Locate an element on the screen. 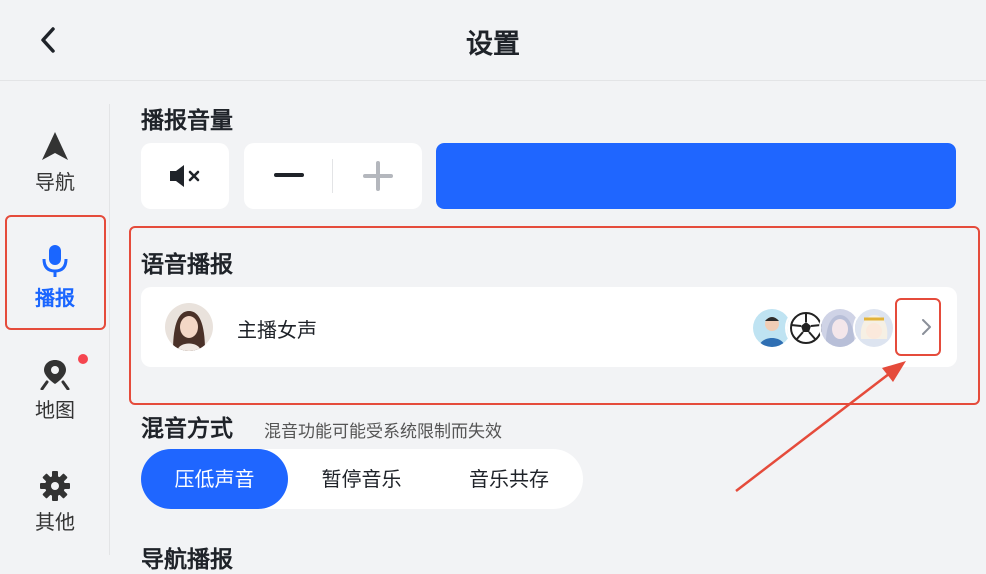 The image size is (986, 574). mix-section-title: 混音方式 is located at coordinates (187, 429).